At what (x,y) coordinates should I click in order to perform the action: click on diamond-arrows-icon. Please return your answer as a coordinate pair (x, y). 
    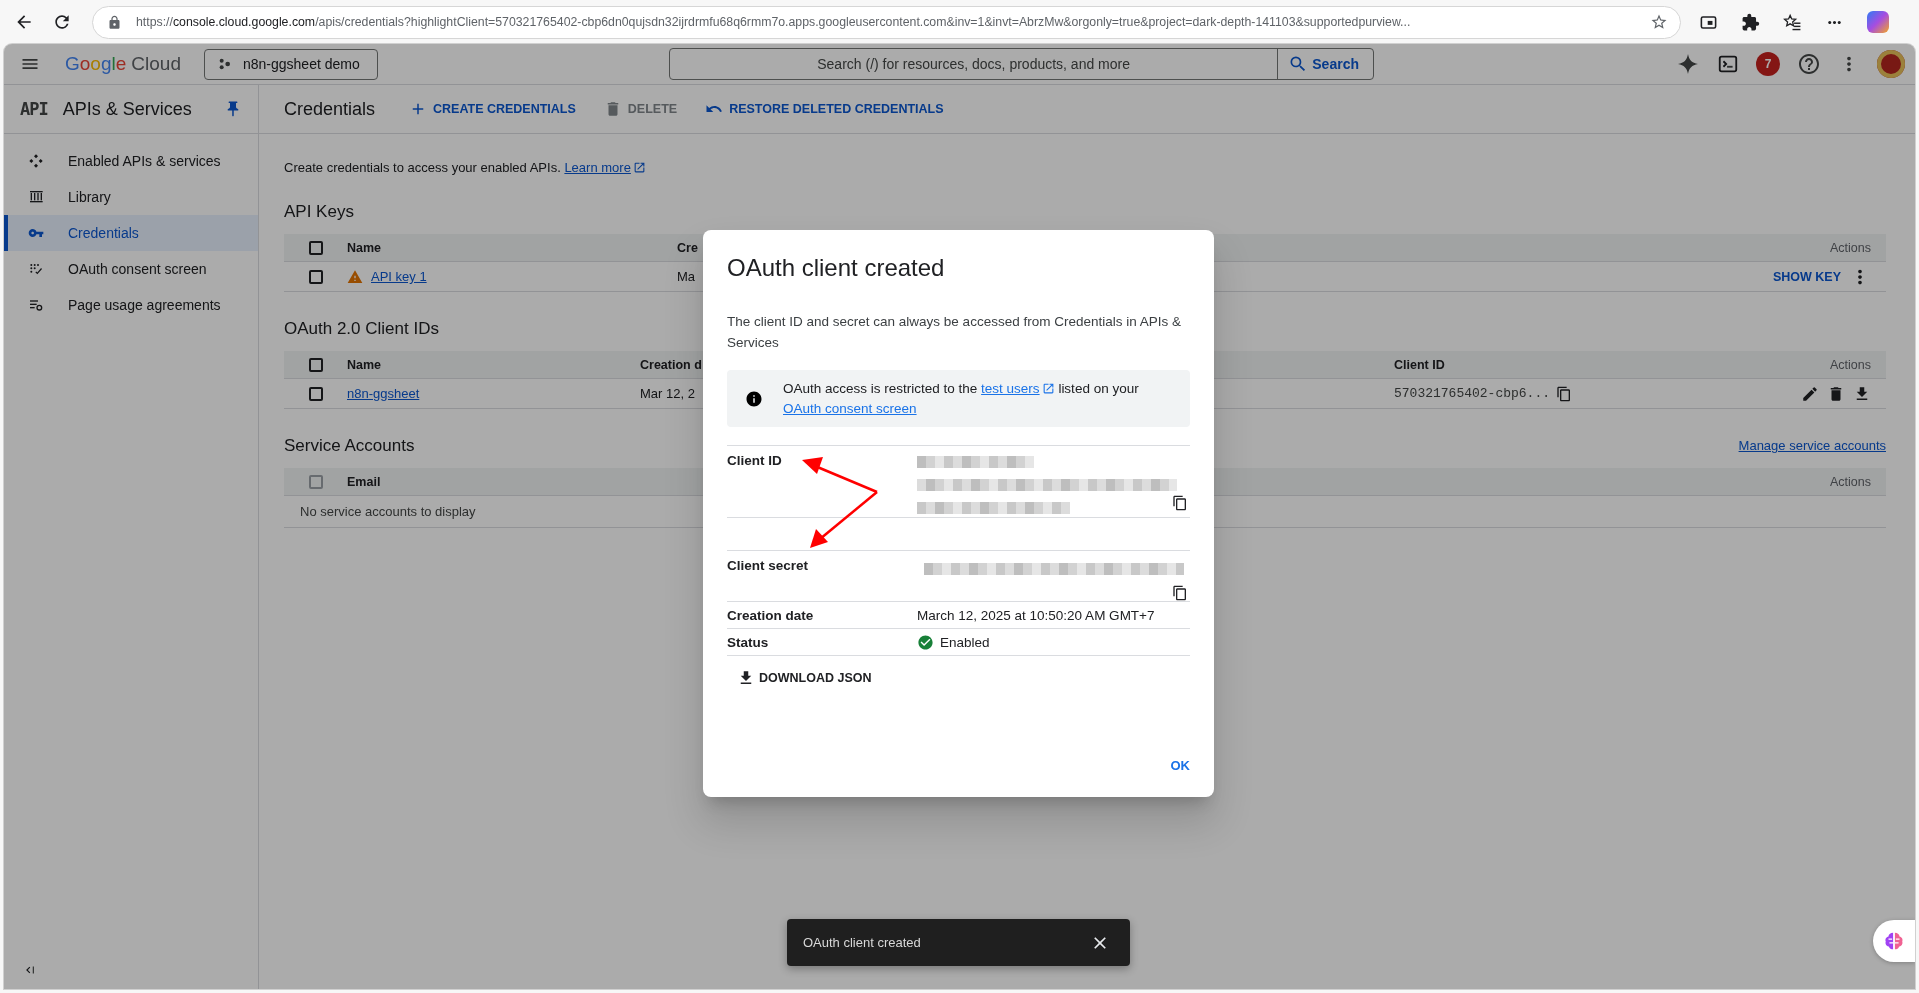
    Looking at the image, I should click on (36, 161).